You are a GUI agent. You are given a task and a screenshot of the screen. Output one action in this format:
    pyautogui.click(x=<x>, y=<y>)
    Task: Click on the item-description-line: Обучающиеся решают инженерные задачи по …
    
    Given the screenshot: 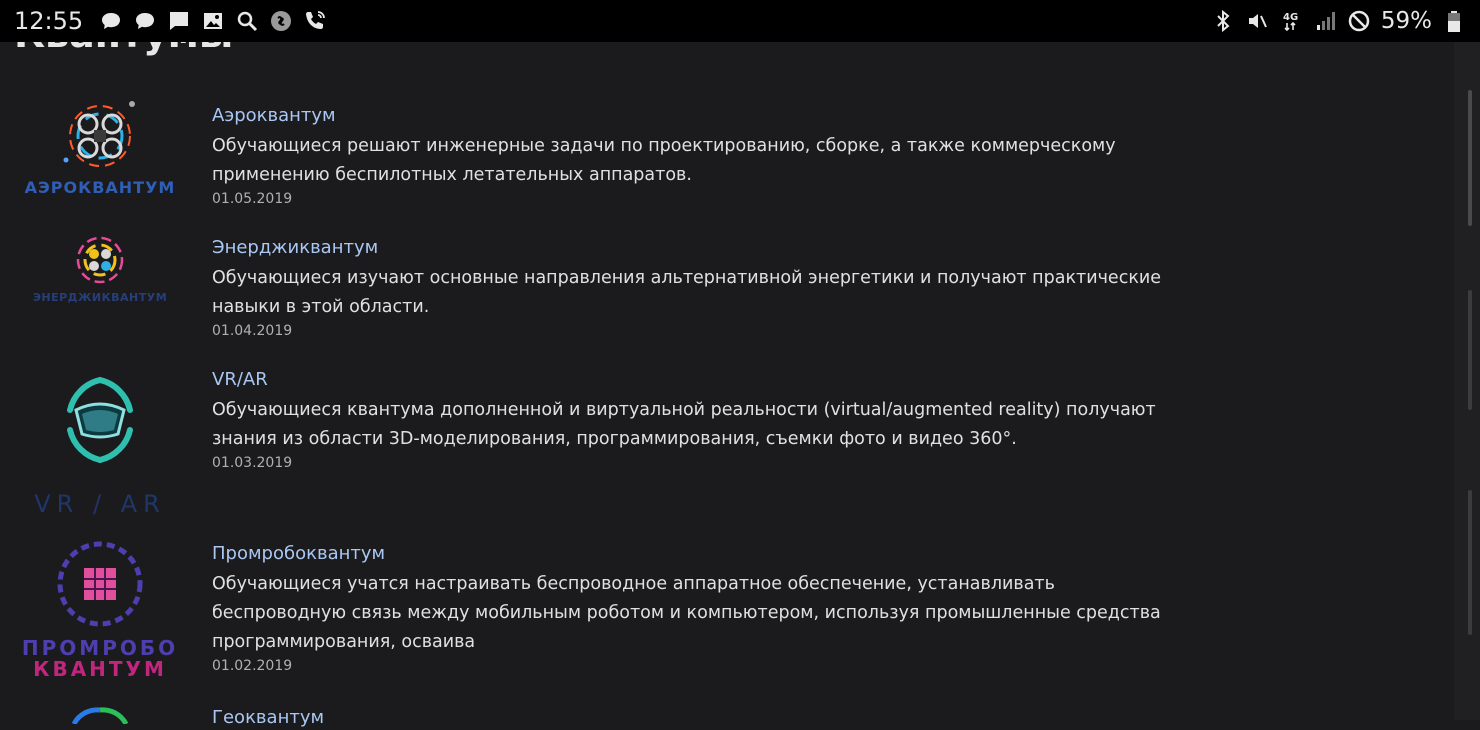 What is the action you would take?
    pyautogui.click(x=664, y=146)
    